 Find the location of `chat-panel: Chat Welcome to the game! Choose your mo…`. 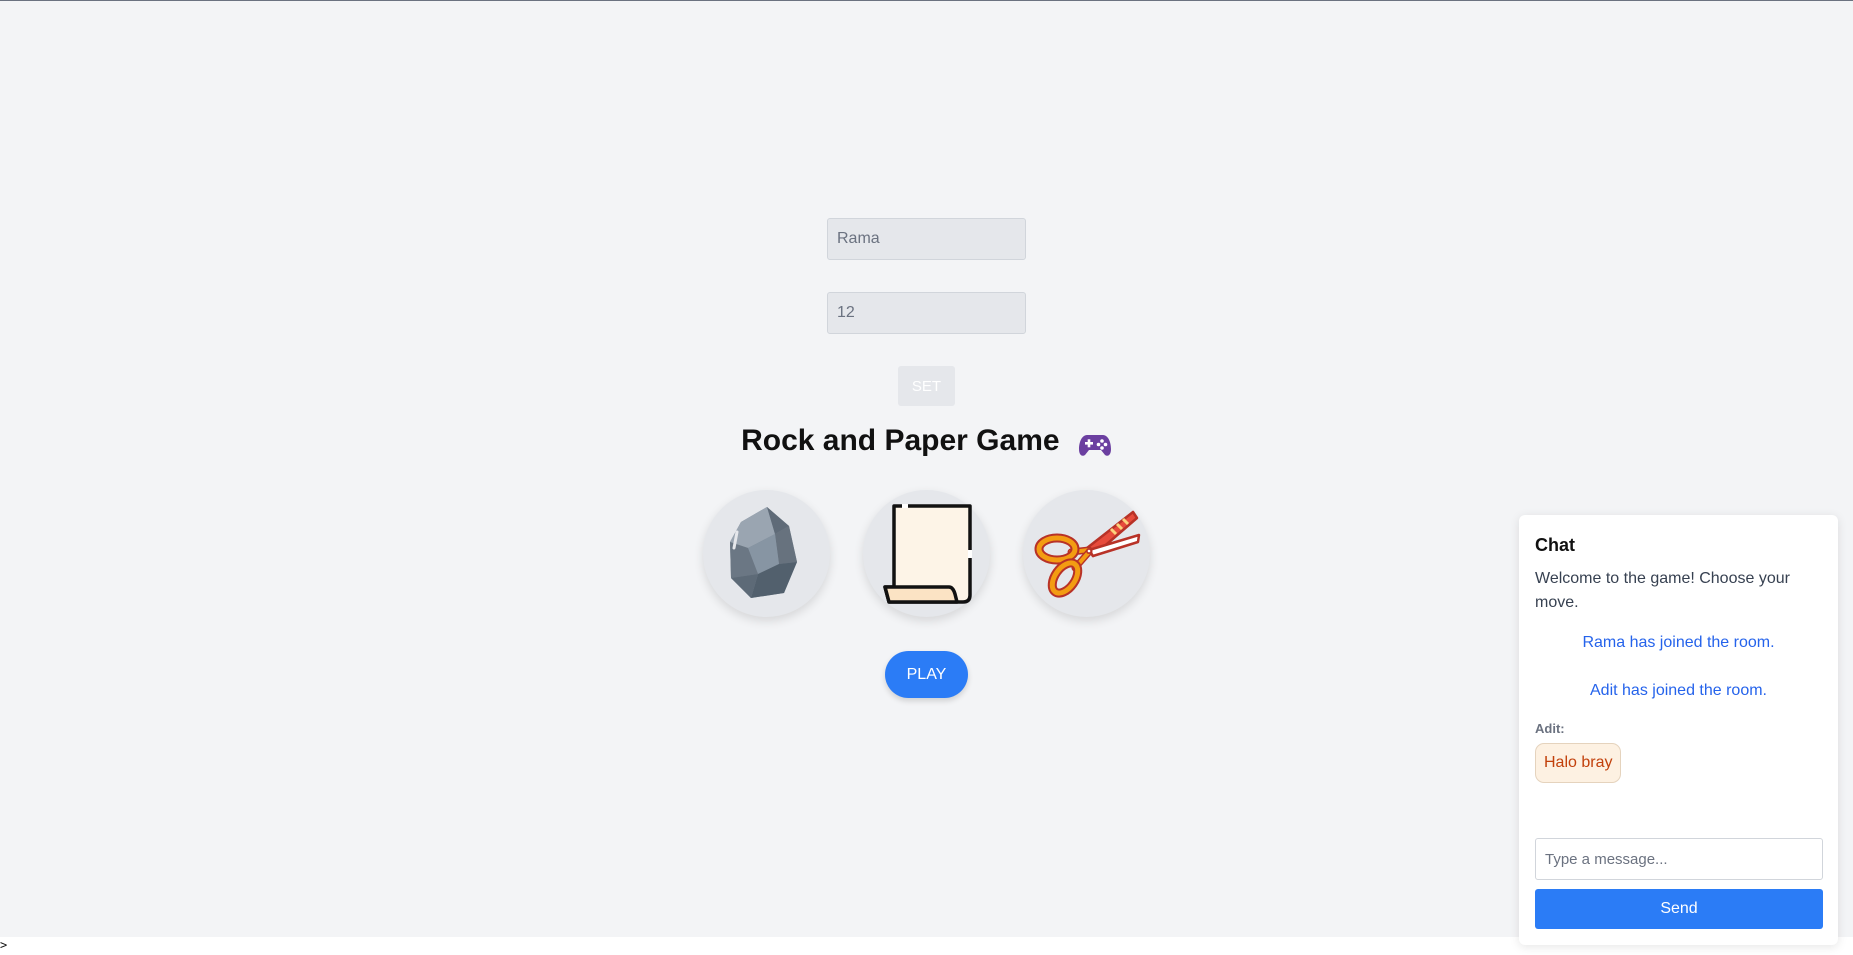

chat-panel: Chat Welcome to the game! Choose your mo… is located at coordinates (1678, 730).